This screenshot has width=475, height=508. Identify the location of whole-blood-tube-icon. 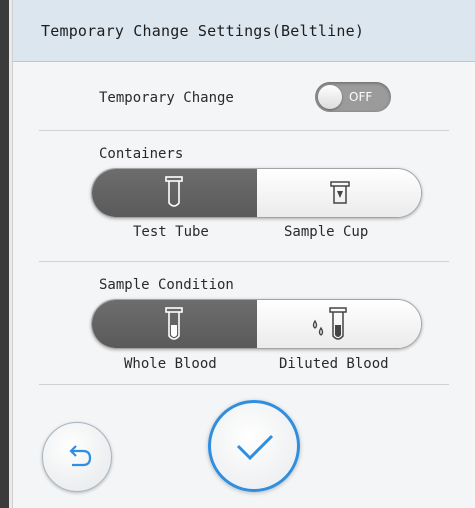
(174, 323).